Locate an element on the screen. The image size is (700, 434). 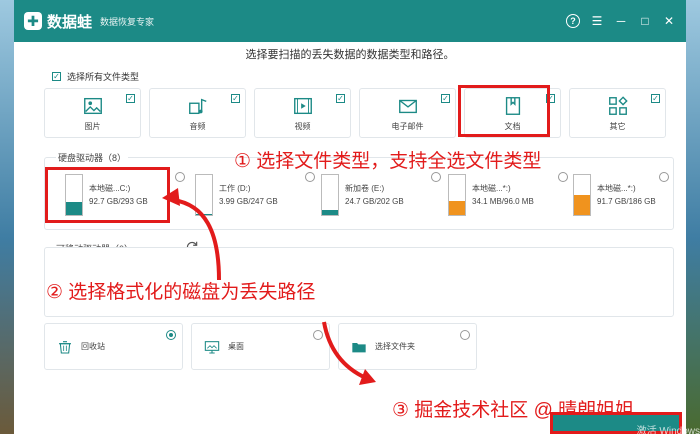
minimize-icon: ─ is located at coordinates (621, 21).